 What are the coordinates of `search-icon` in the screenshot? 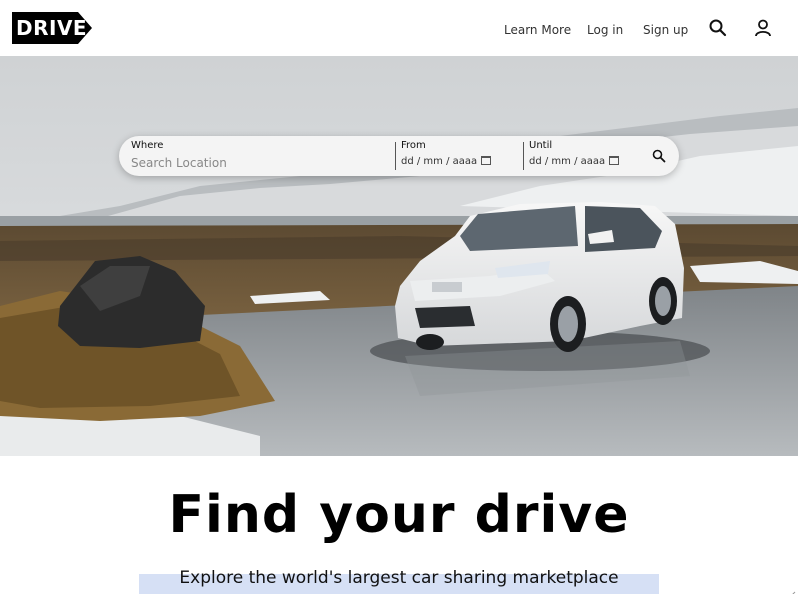 It's located at (718, 28).